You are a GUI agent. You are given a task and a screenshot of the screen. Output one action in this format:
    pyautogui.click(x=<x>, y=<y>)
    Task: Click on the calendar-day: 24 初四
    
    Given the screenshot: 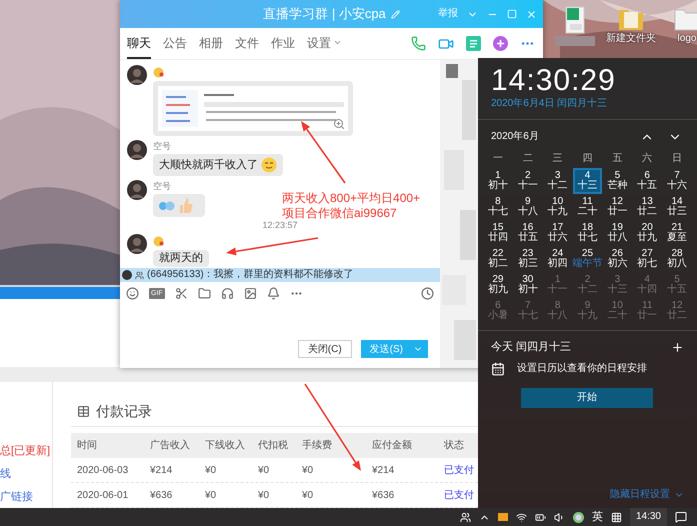 What is the action you would take?
    pyautogui.click(x=557, y=259)
    